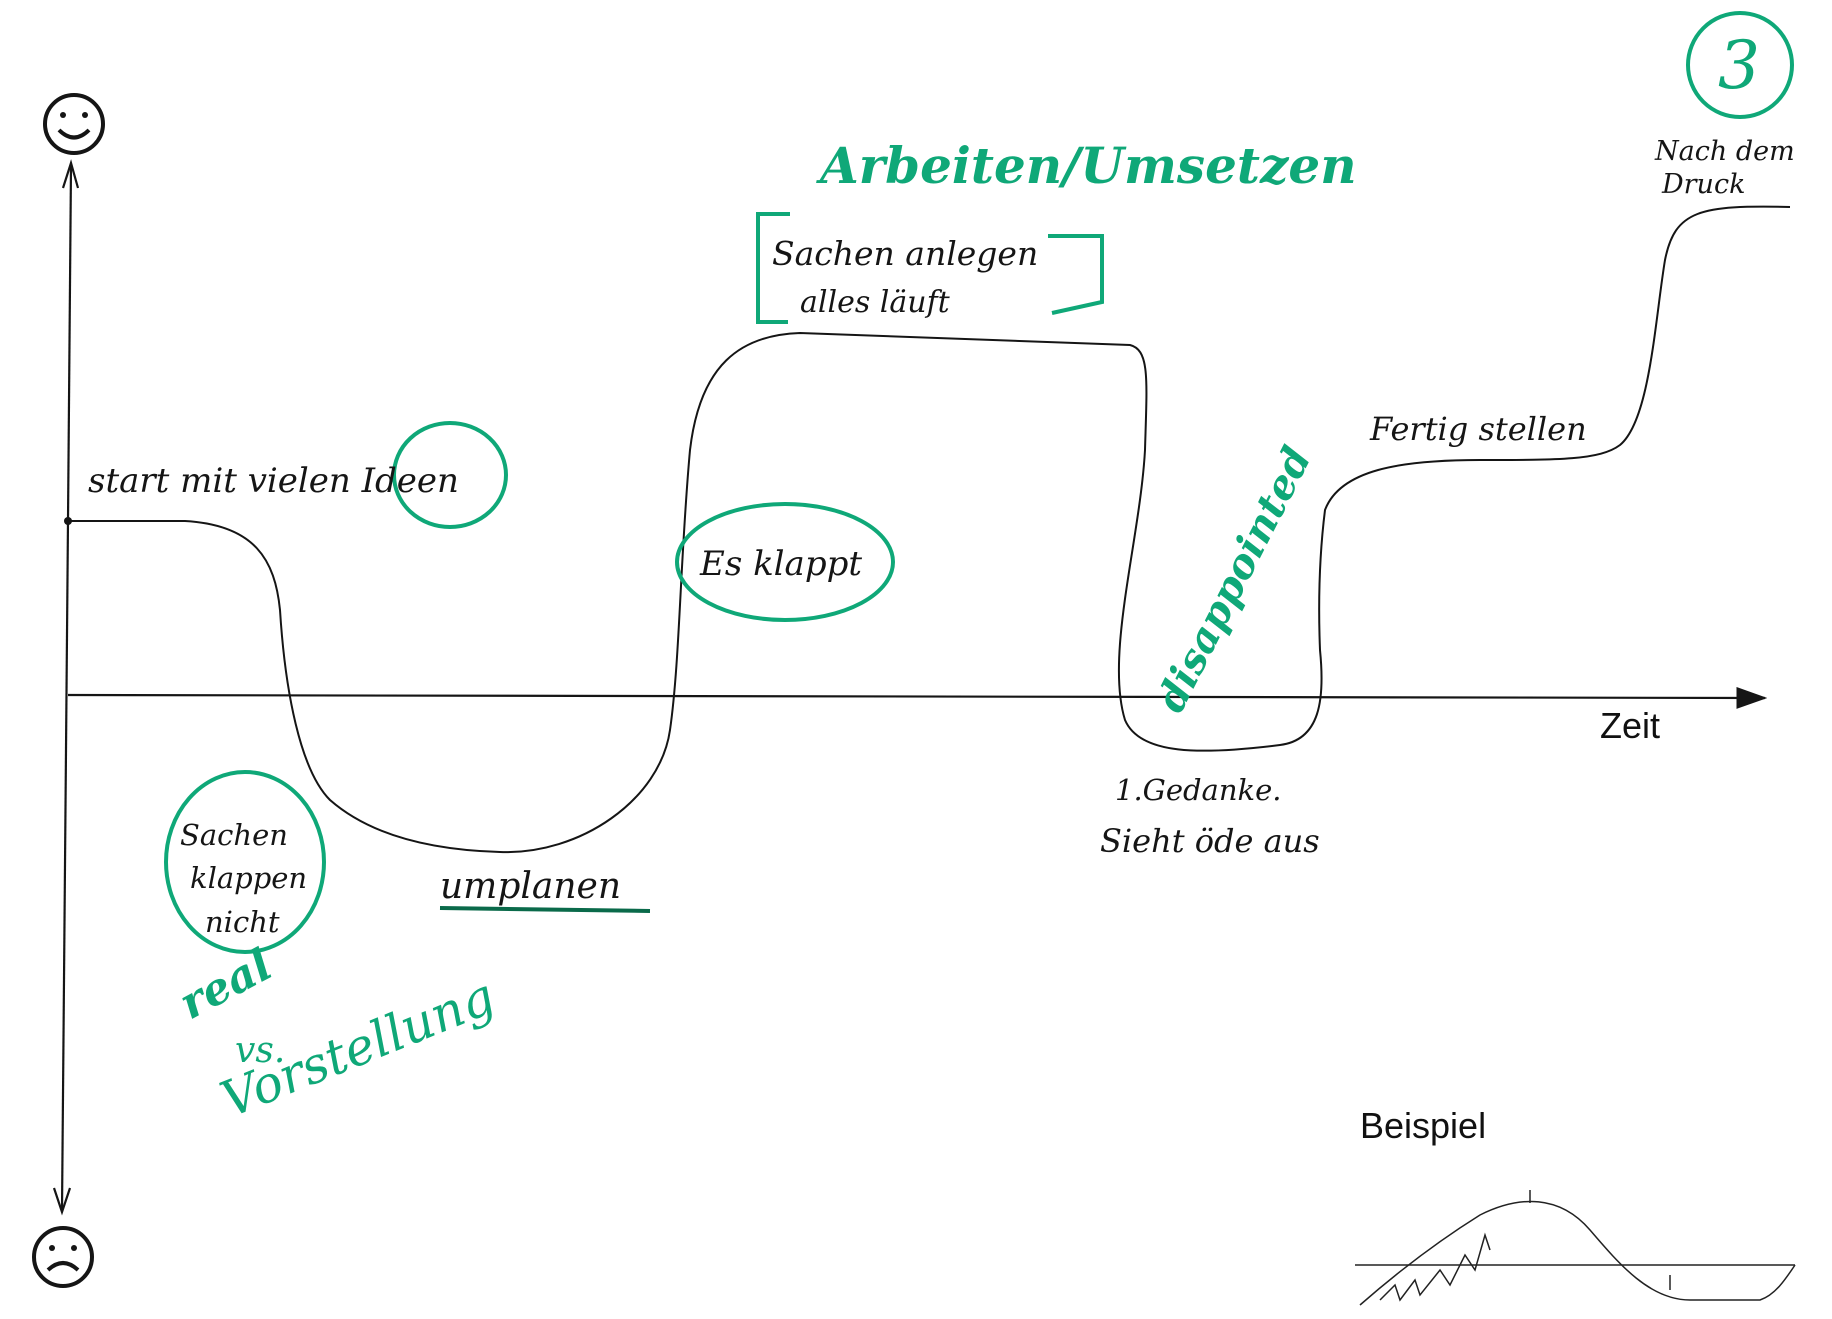 Image resolution: width=1832 pixels, height=1319 pixels. Describe the element at coordinates (1739, 65) in the screenshot. I see `annotation-page-number: 3` at that location.